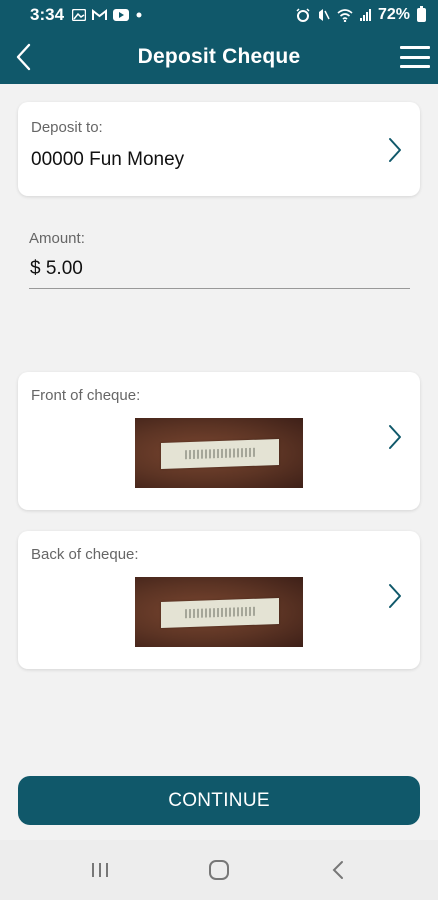 The width and height of the screenshot is (438, 900). Describe the element at coordinates (67, 127) in the screenshot. I see `deposit-to-label: Deposit to:` at that location.